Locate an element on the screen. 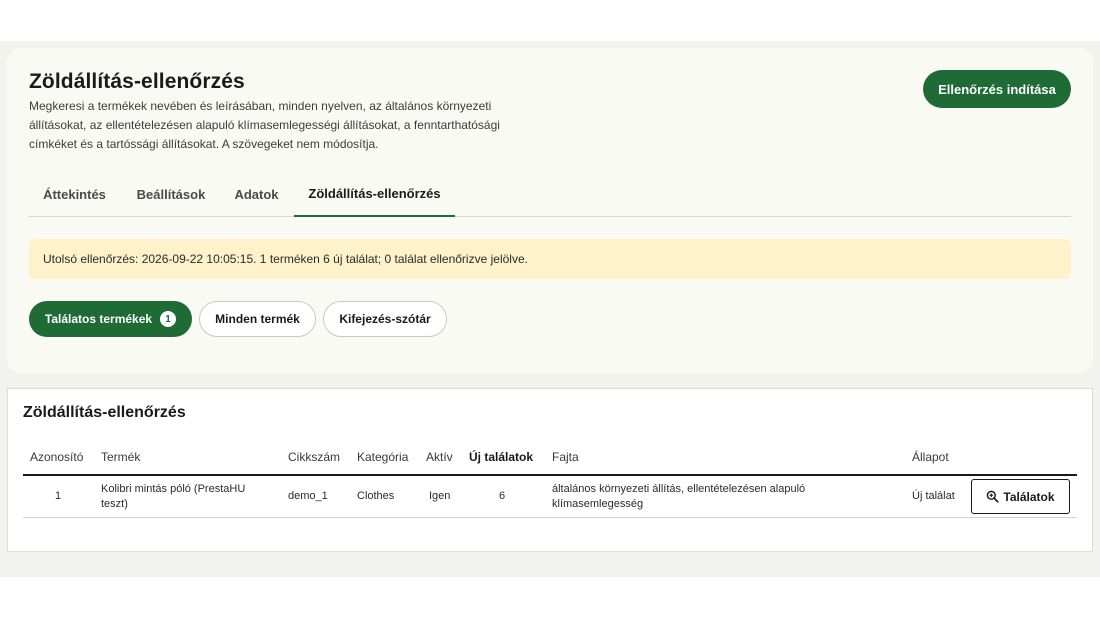  cell-id: 1 is located at coordinates (58, 496).